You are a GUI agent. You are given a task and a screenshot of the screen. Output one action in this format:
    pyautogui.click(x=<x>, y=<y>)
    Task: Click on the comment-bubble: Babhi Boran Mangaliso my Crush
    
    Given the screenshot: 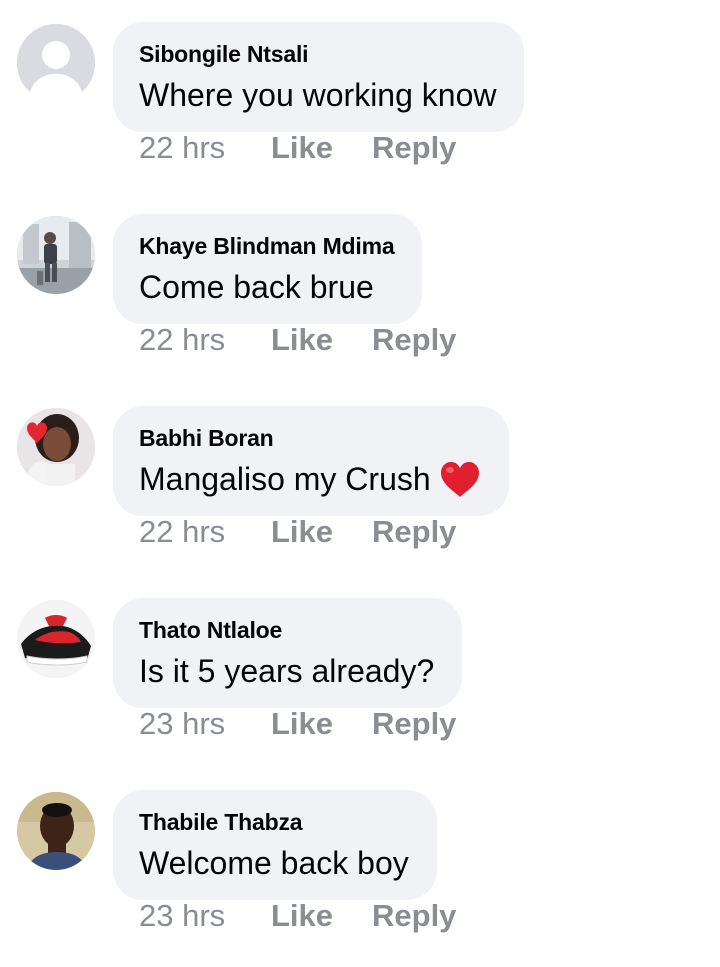 What is the action you would take?
    pyautogui.click(x=311, y=461)
    